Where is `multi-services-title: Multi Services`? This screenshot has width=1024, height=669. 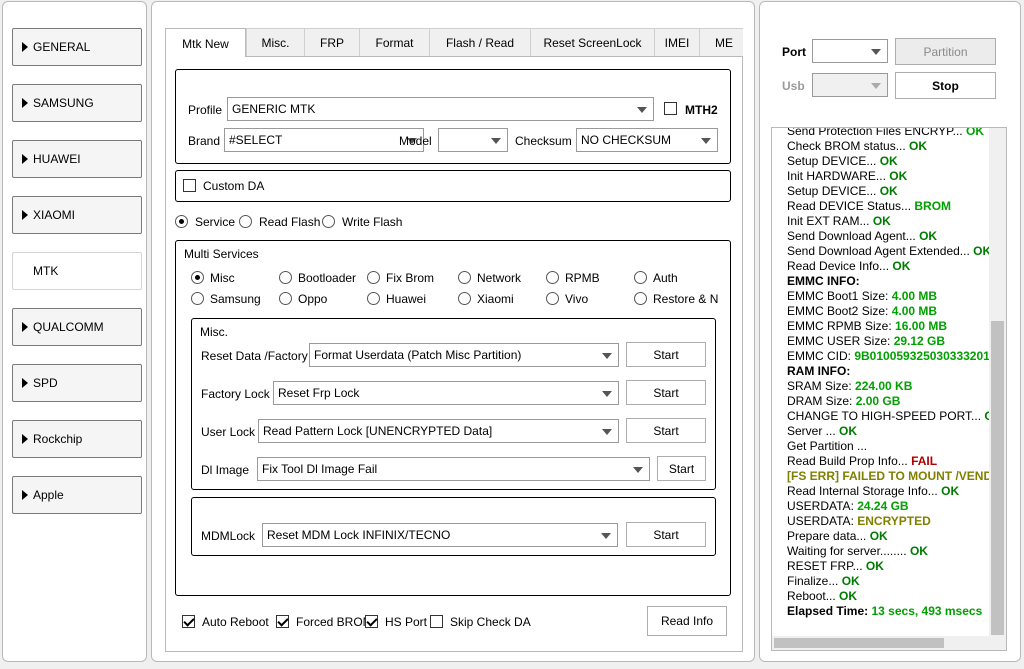
multi-services-title: Multi Services is located at coordinates (221, 254).